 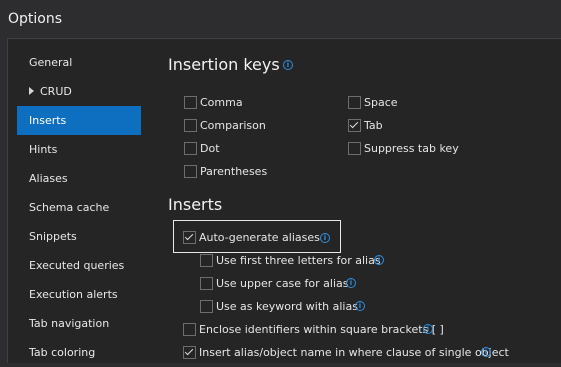 What do you see at coordinates (48, 120) in the screenshot?
I see `nav-item-label: Inserts` at bounding box center [48, 120].